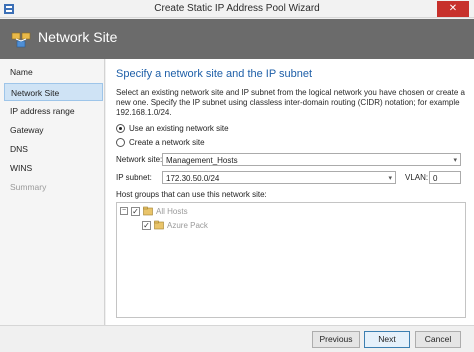  What do you see at coordinates (202, 160) in the screenshot?
I see `network-site-value: Management_Hosts` at bounding box center [202, 160].